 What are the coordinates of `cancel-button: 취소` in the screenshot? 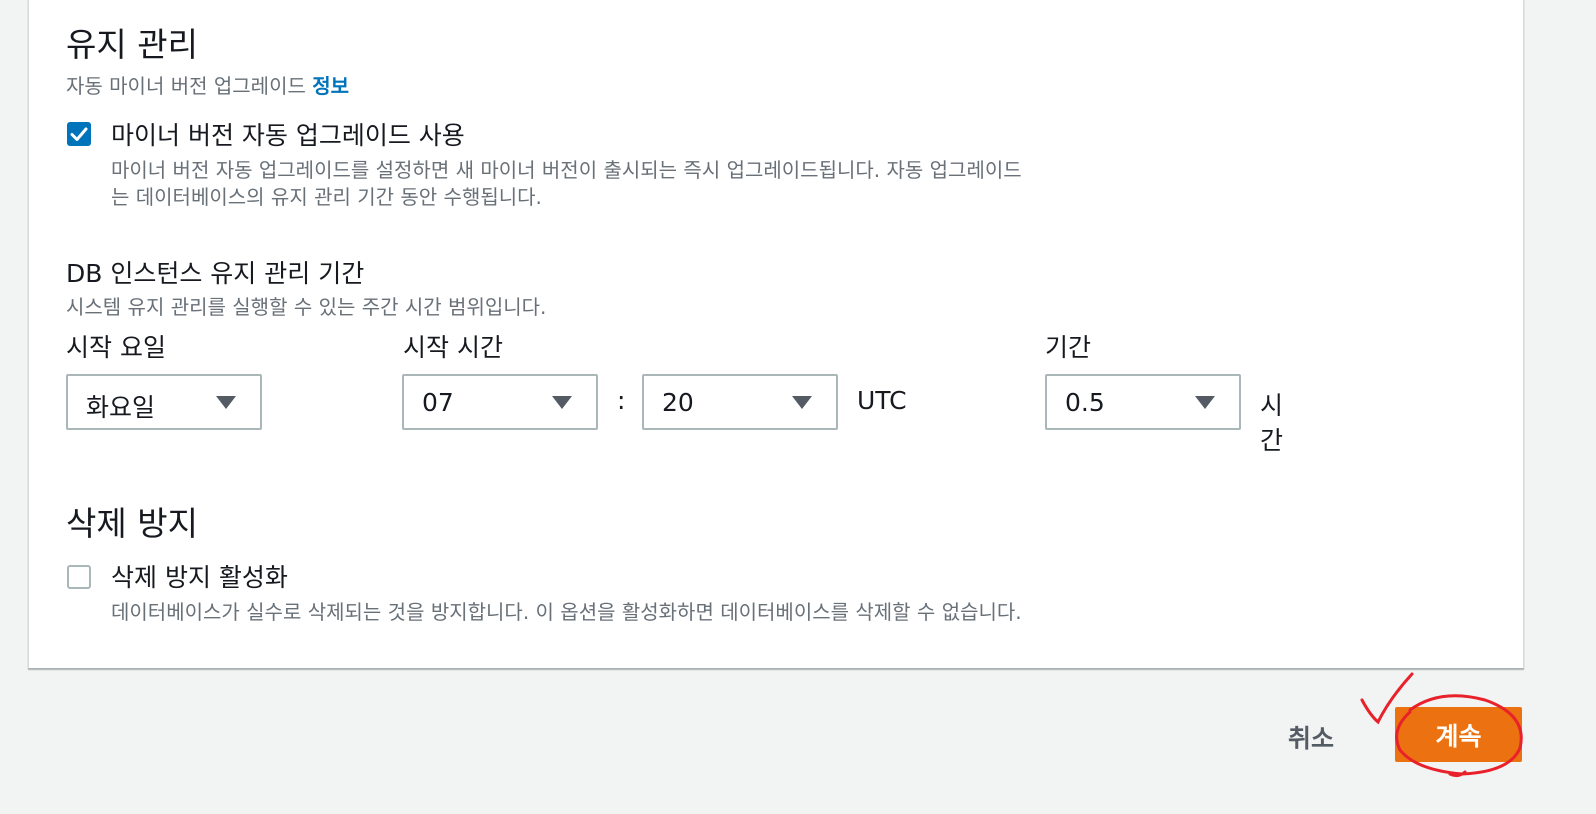 It's located at (1311, 737).